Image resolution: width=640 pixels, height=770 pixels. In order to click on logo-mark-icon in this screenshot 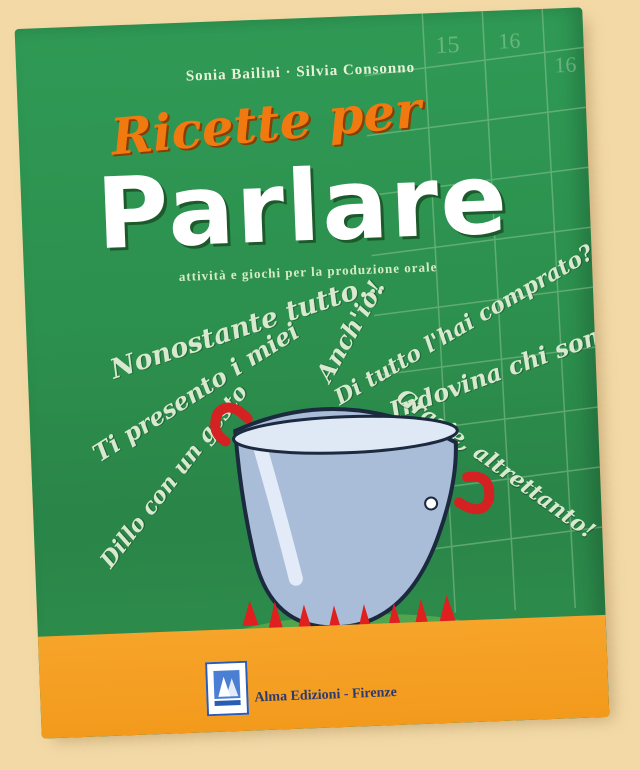, I will do `click(227, 688)`.